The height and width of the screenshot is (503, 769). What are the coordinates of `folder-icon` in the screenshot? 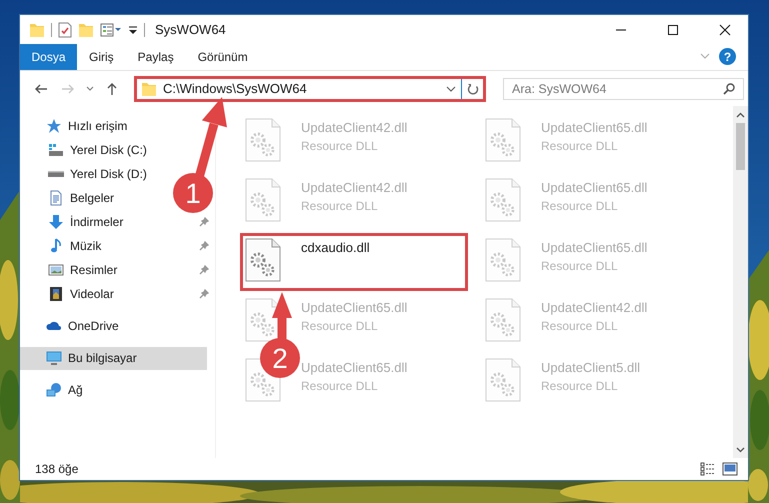 It's located at (149, 88).